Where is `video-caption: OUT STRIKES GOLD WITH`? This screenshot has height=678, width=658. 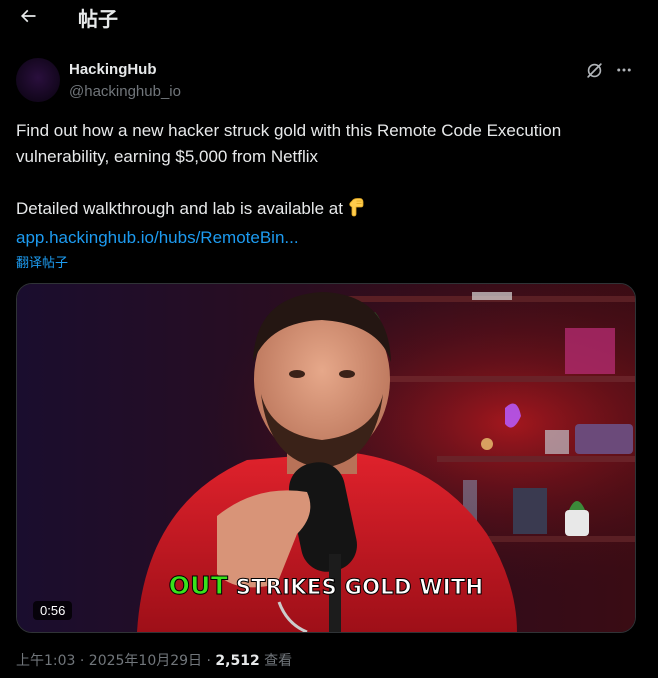
video-caption: OUT STRIKES GOLD WITH is located at coordinates (326, 586).